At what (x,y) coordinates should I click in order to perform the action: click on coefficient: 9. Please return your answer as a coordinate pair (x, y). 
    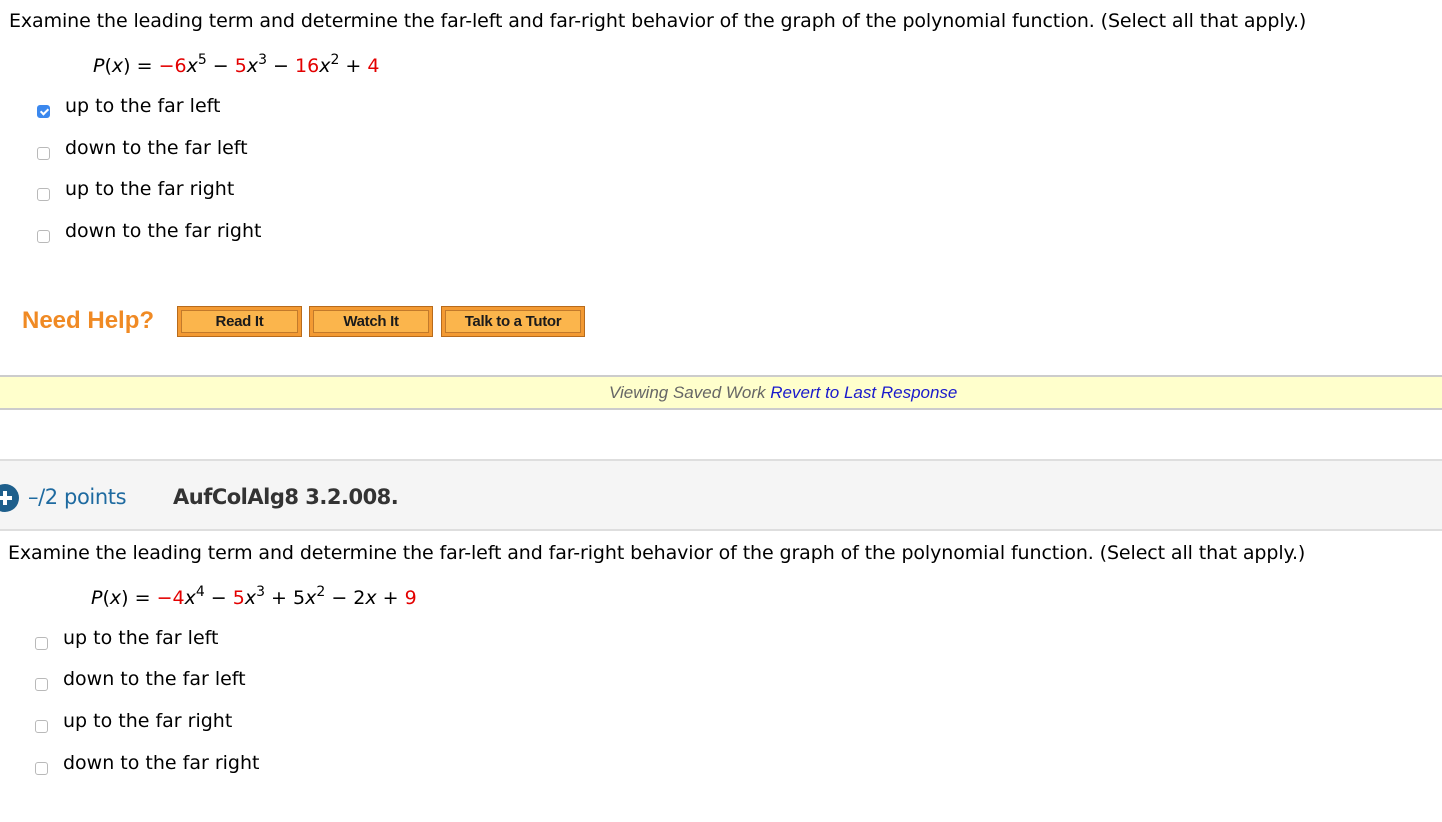
    Looking at the image, I should click on (410, 598).